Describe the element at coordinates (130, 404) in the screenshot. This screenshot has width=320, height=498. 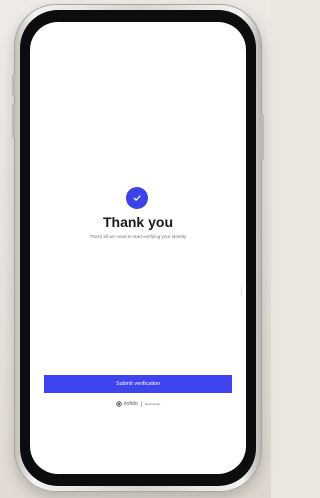
I see `brand-name: onfido` at that location.